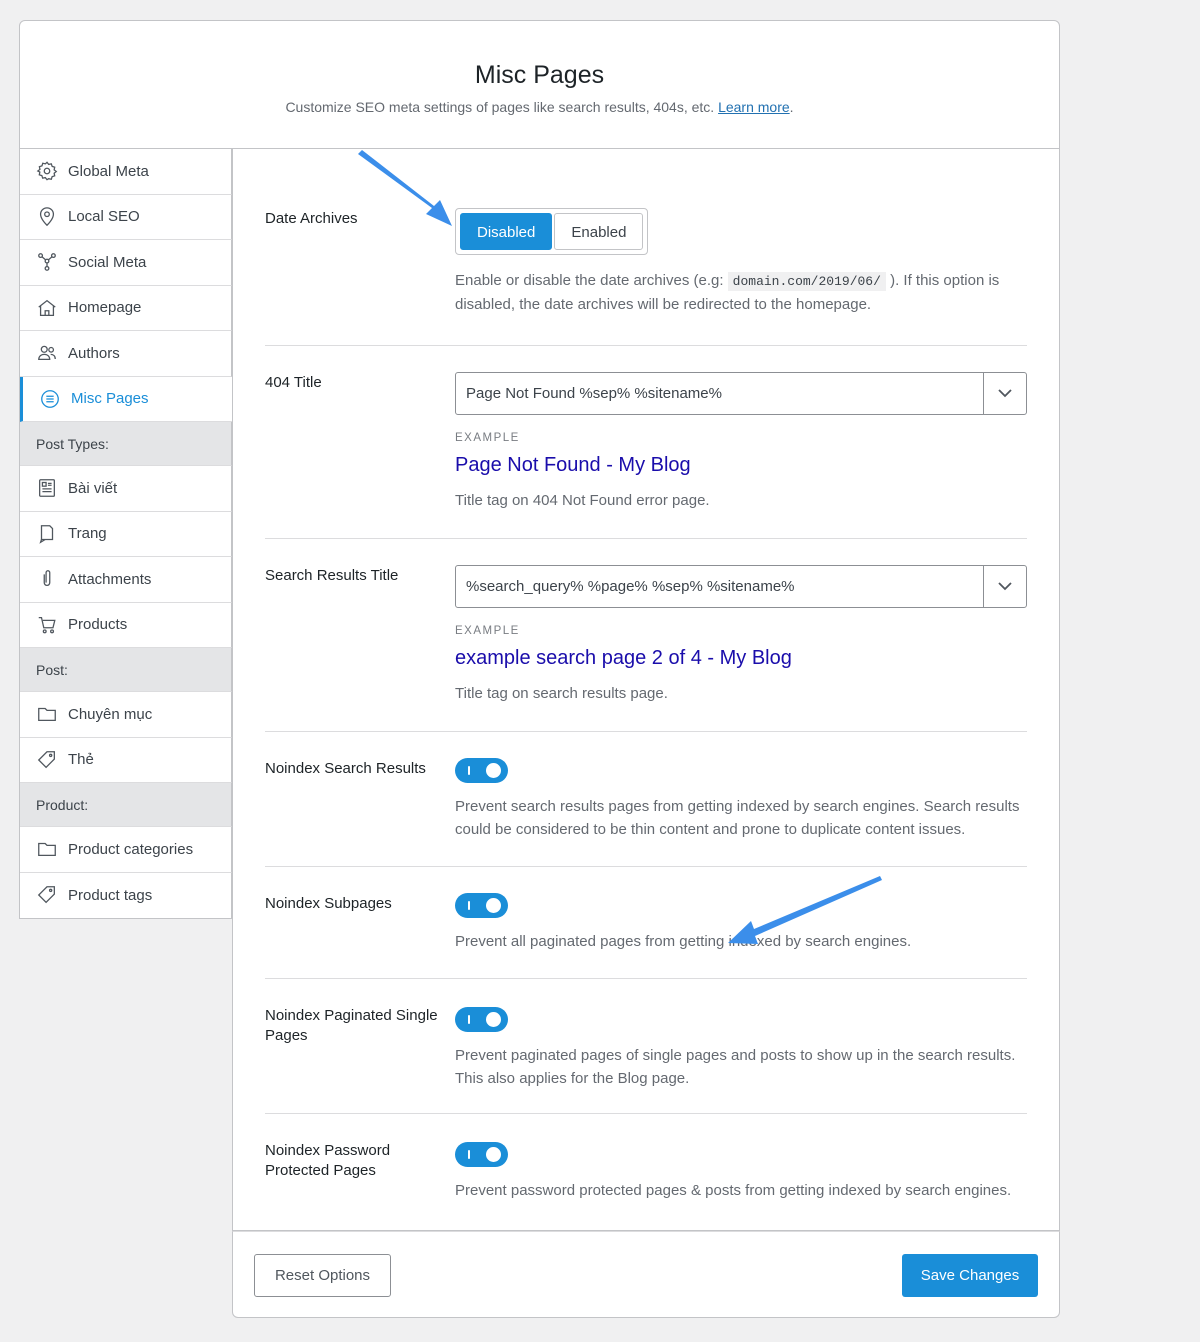  Describe the element at coordinates (573, 465) in the screenshot. I see `example-title: Page Not Found - My Blog` at that location.